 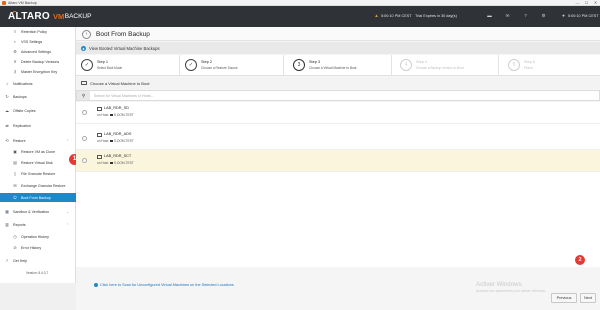 I want to click on sidebar-item-get-help: ? Get Help, so click(x=38, y=260).